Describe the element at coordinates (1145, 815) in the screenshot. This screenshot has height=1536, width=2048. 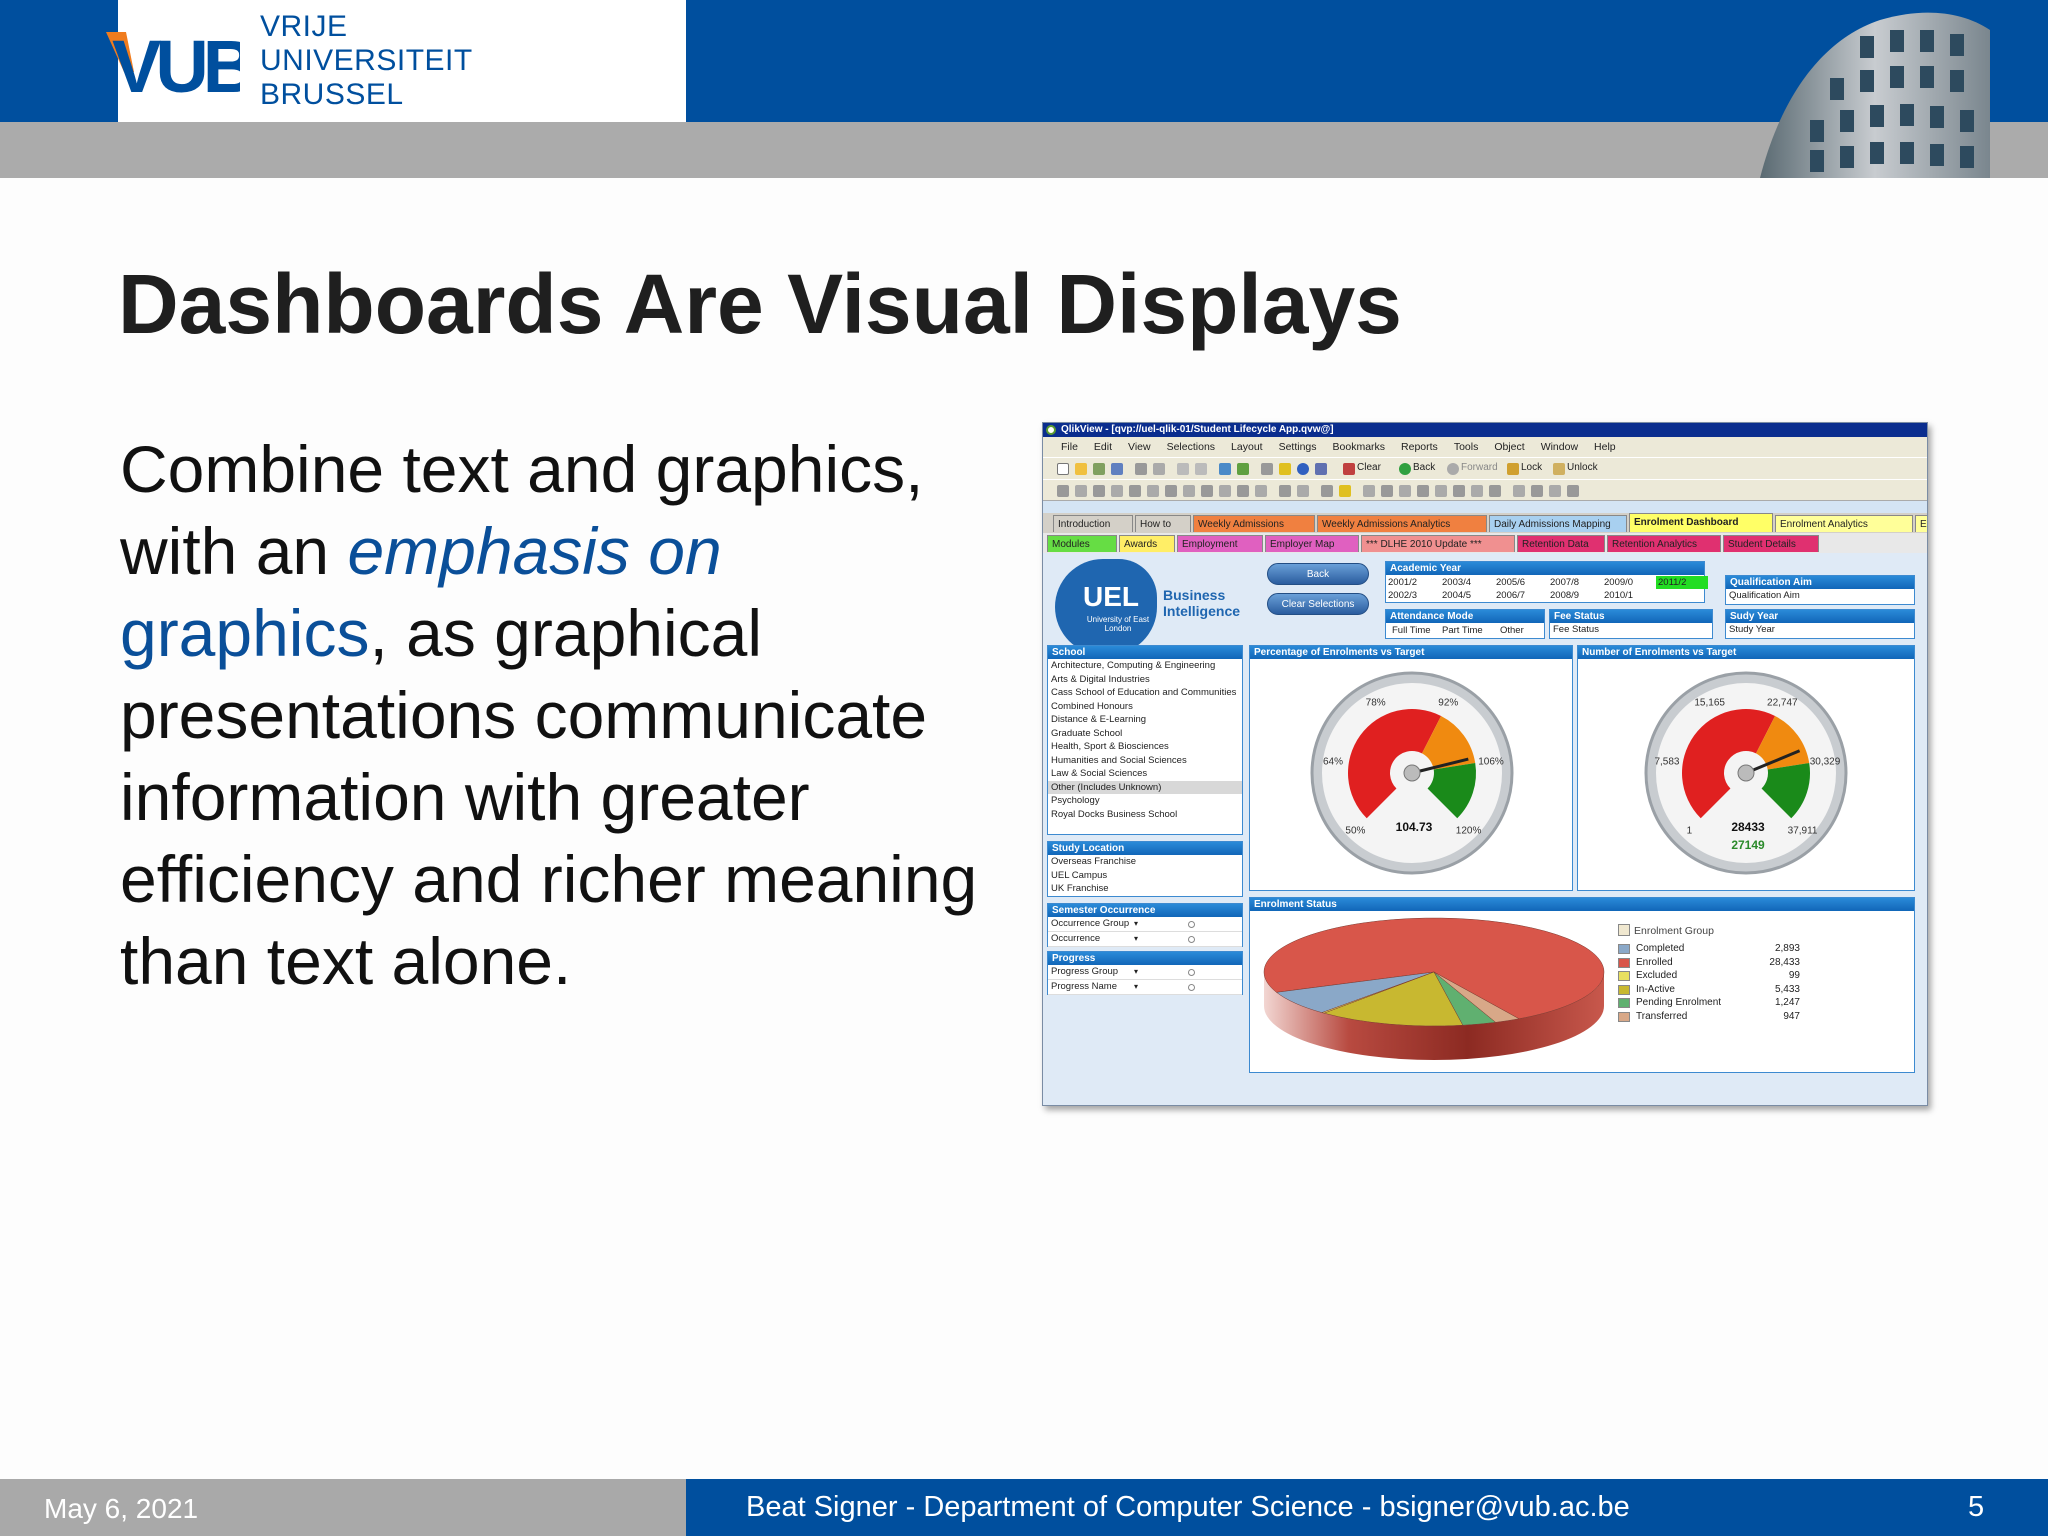
I see `school-item: Royal Docks Business School` at that location.